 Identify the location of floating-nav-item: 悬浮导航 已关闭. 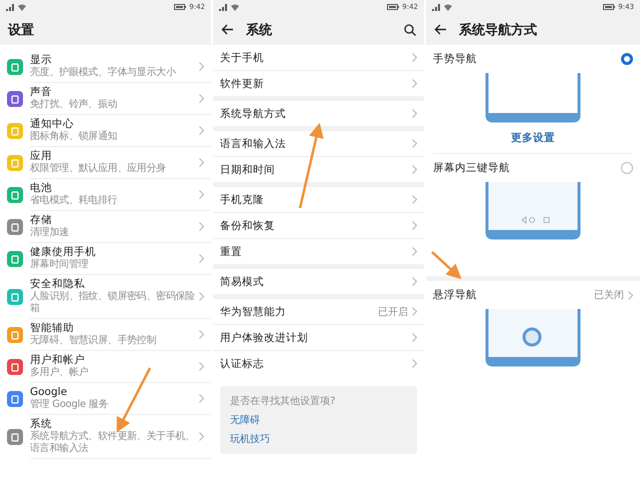
(533, 295).